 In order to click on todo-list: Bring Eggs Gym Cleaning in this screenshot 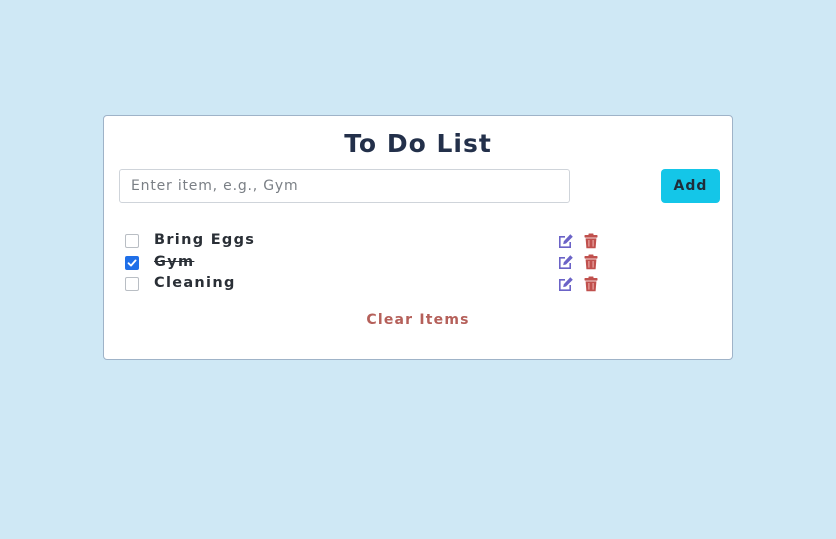, I will do `click(365, 263)`.